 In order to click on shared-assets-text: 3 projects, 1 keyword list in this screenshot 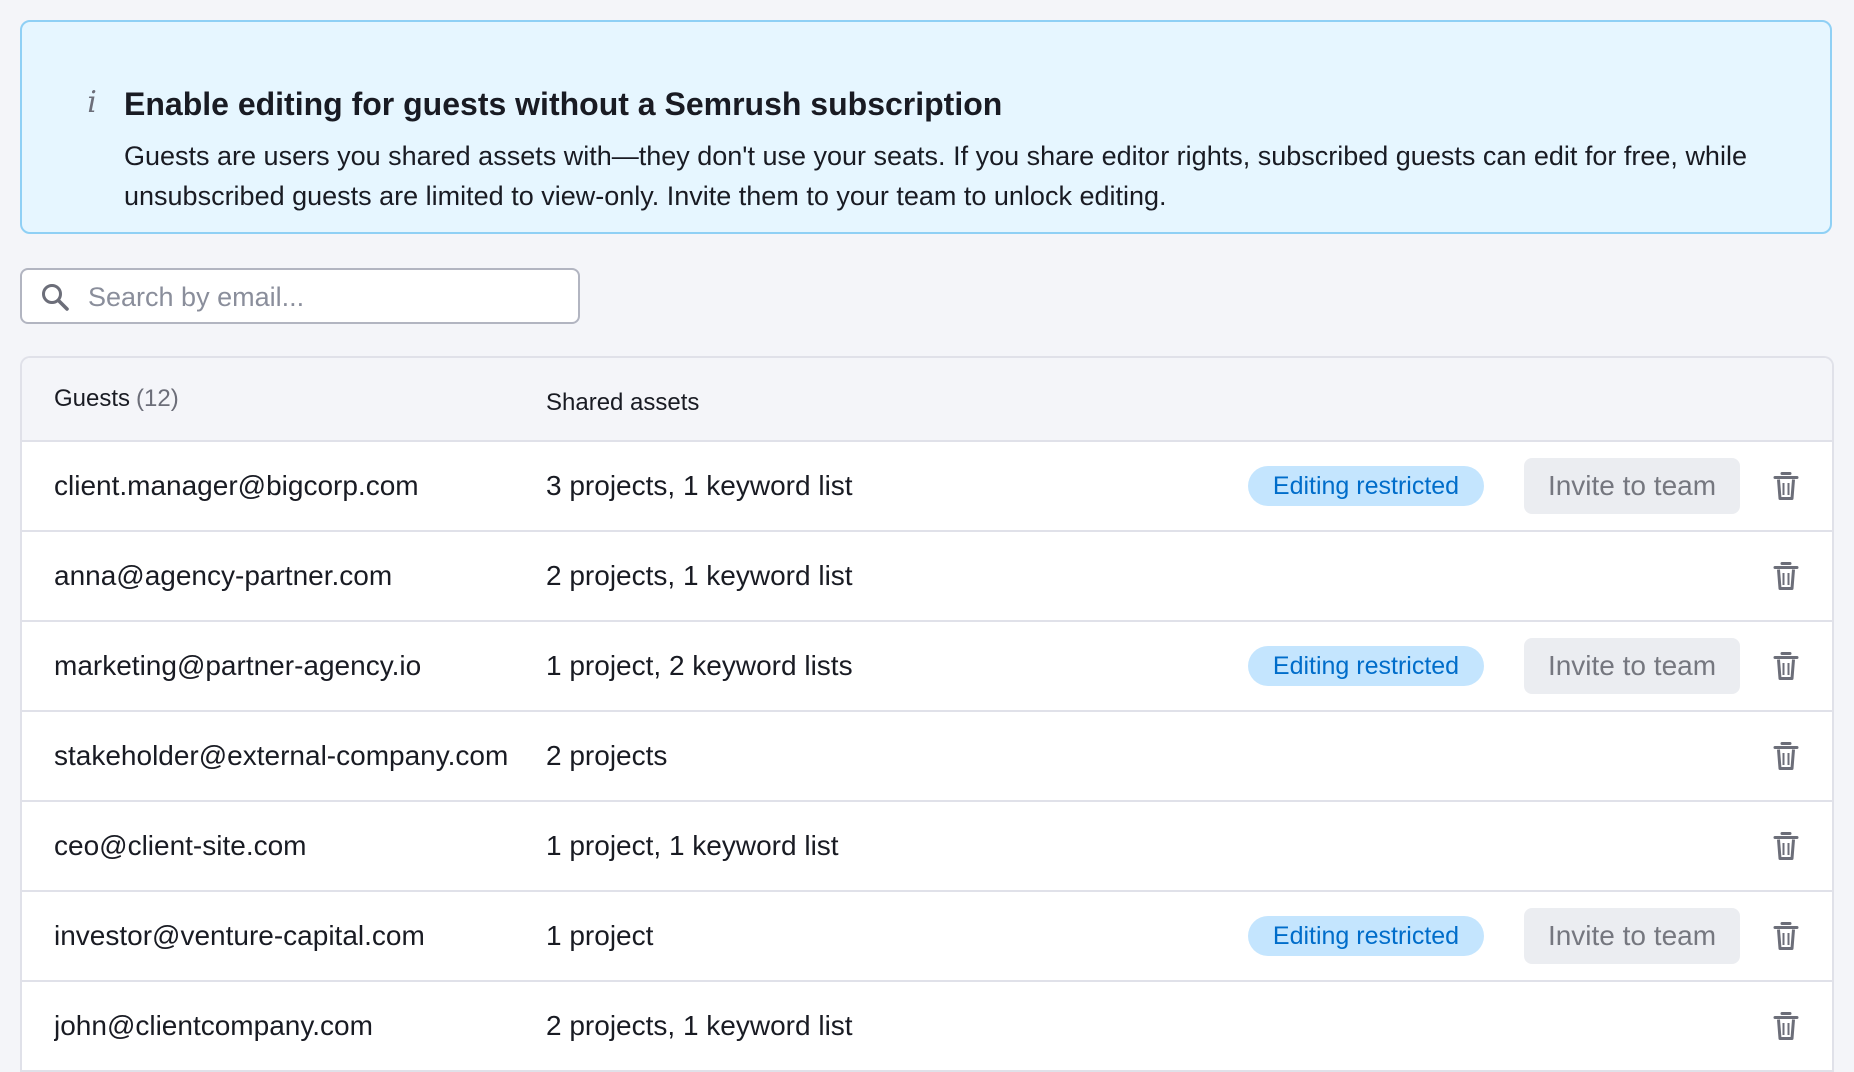, I will do `click(699, 485)`.